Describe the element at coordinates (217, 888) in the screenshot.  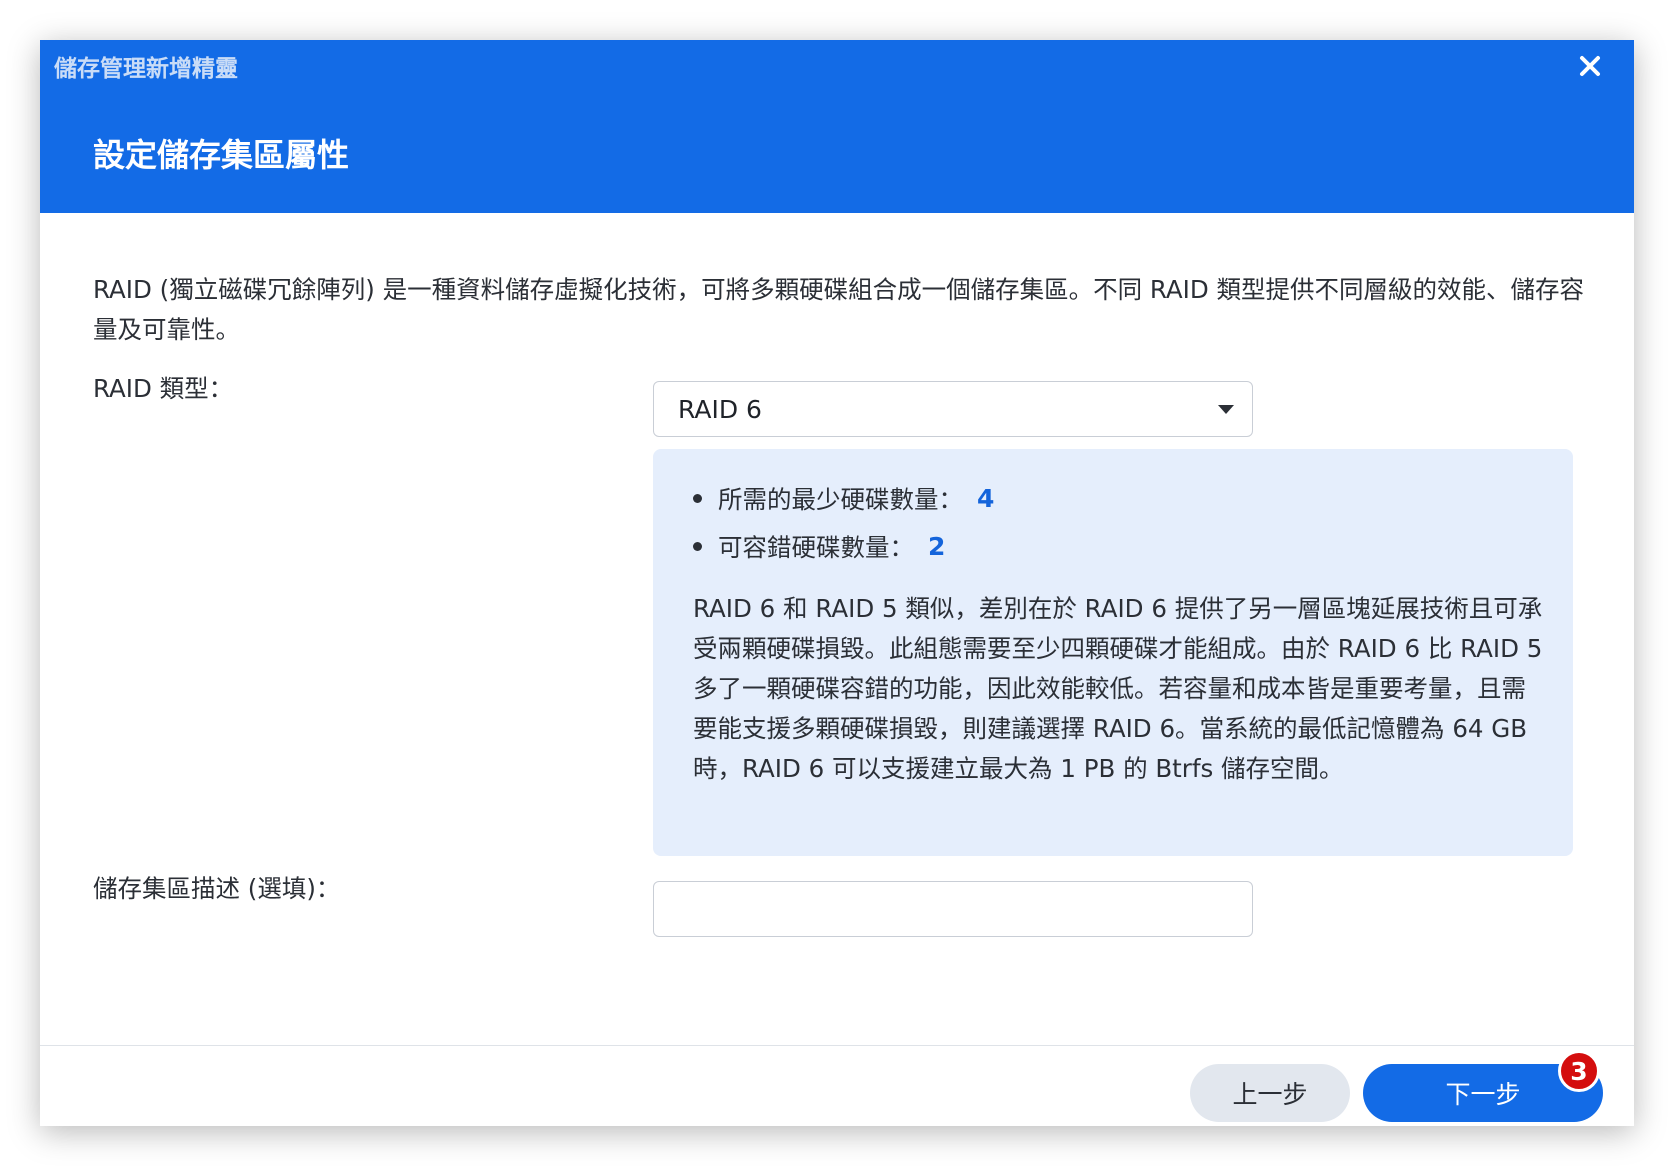
I see `pool-description-label: 儲存集區描述 (選填)：` at that location.